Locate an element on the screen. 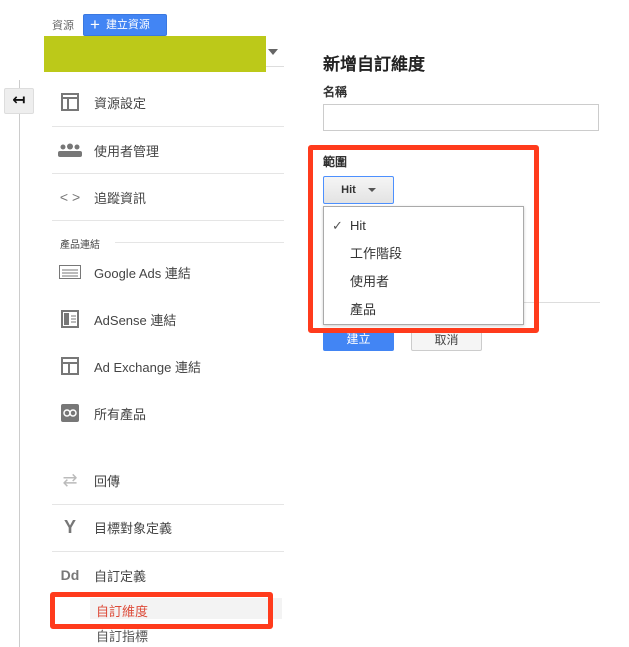  scope-menu: ✓ Hit 工作階段 使用者 產品 is located at coordinates (423, 265).